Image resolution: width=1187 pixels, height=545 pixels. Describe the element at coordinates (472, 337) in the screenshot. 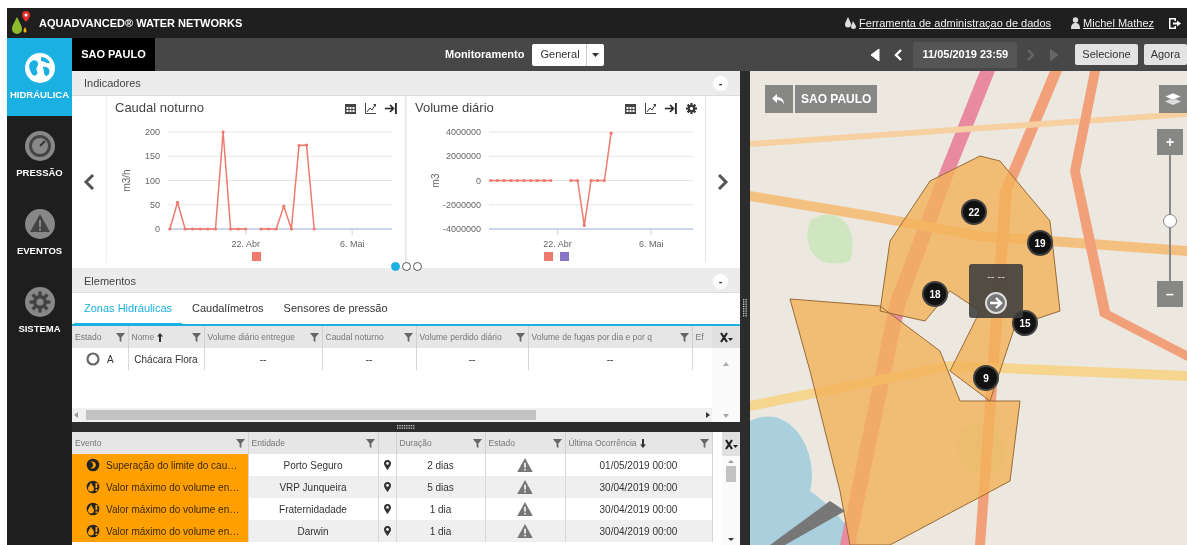

I see `column-header: Volume perdido diário` at that location.